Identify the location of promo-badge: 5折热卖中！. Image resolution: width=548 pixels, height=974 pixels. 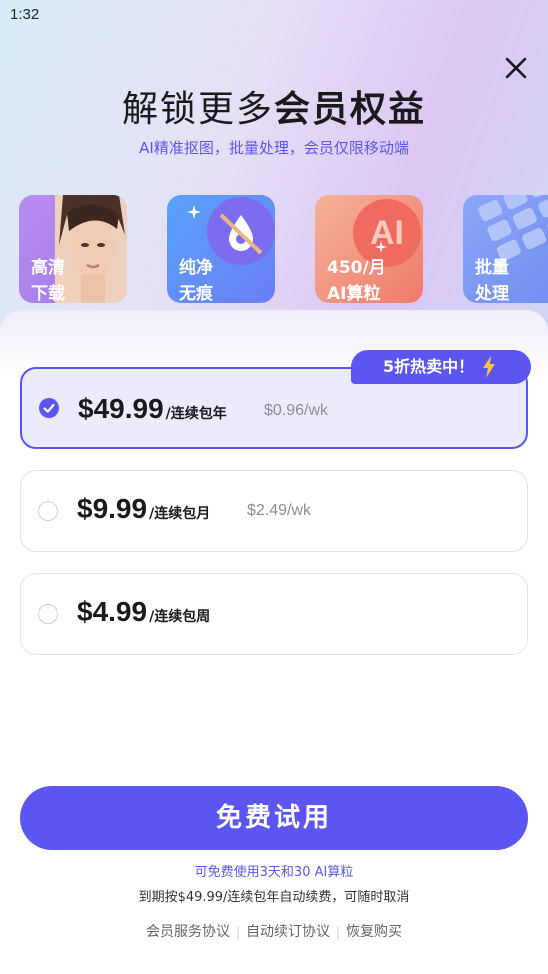
(441, 367).